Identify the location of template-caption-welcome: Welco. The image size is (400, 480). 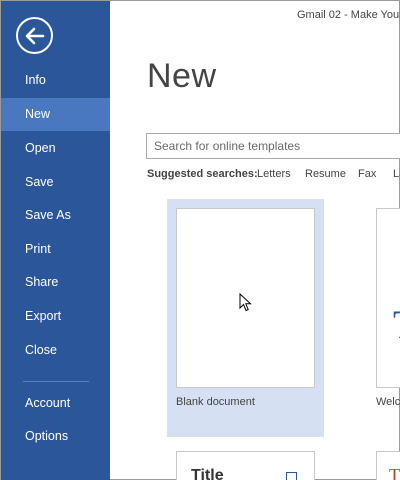
(388, 402).